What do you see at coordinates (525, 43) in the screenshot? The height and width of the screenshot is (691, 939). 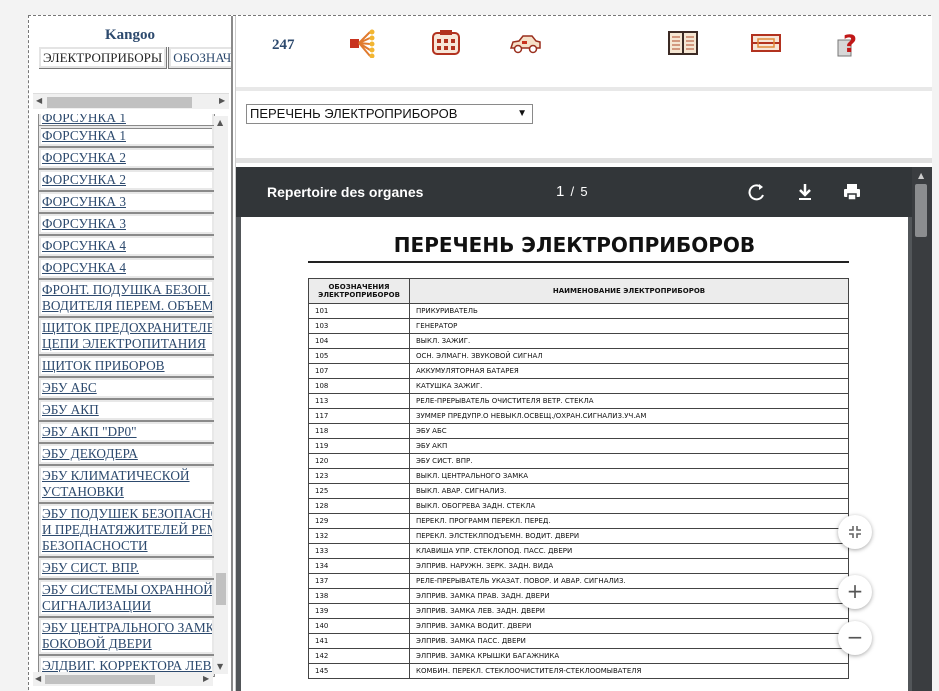 I see `car-icon` at bounding box center [525, 43].